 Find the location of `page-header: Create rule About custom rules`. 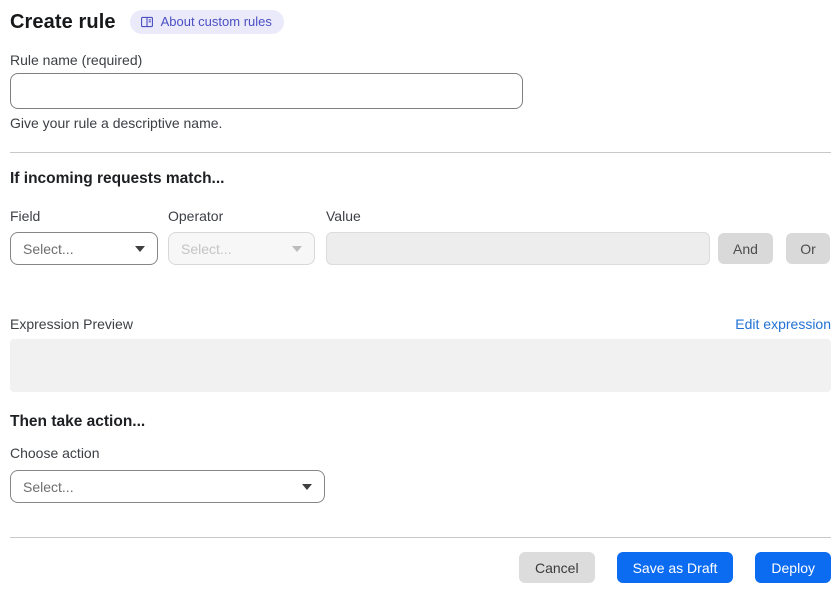

page-header: Create rule About custom rules is located at coordinates (420, 22).